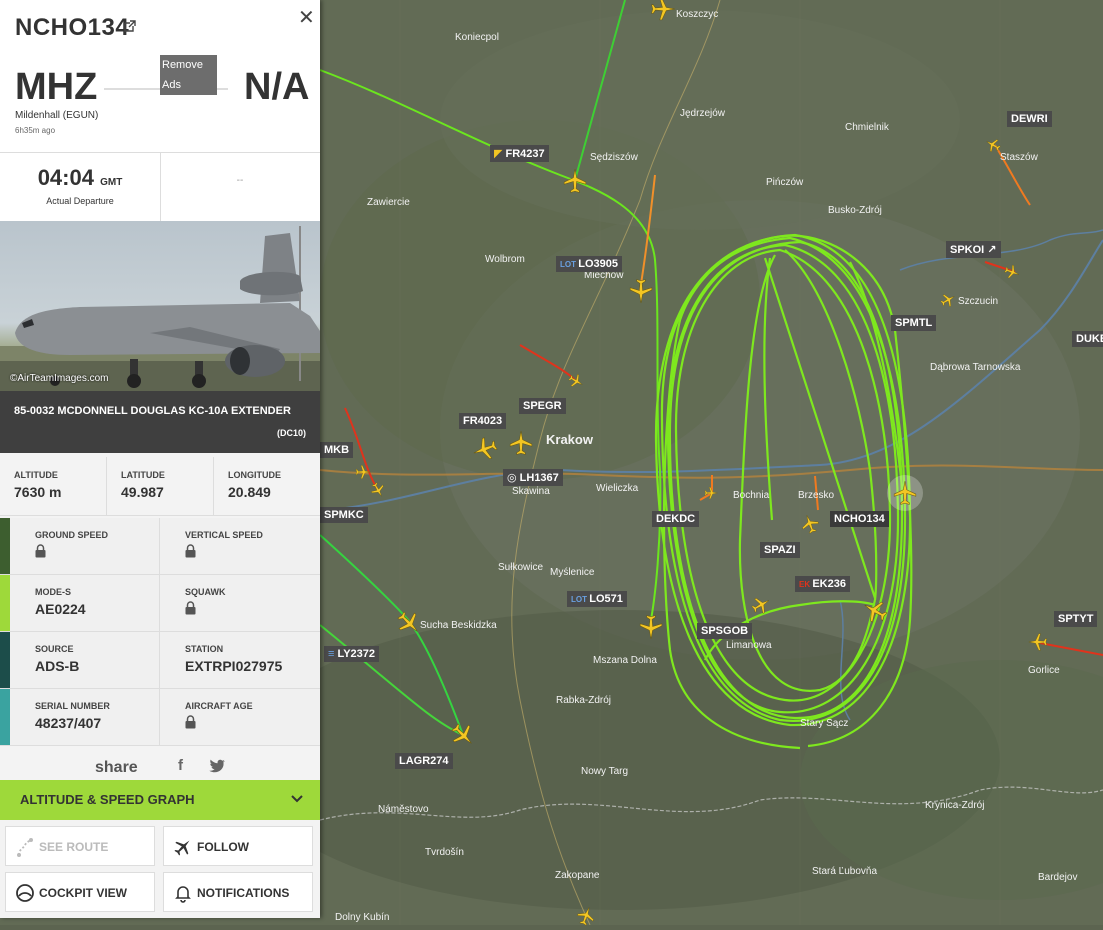 This screenshot has height=930, width=1103. I want to click on flight-label: ≡ LY2372, so click(352, 654).